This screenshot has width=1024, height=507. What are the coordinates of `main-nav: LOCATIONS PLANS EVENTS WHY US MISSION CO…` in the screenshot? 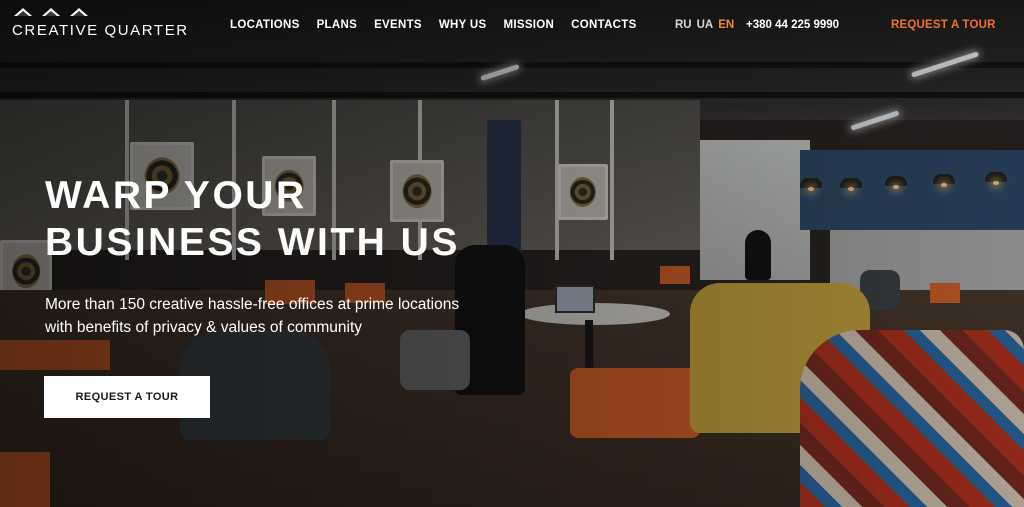 It's located at (433, 25).